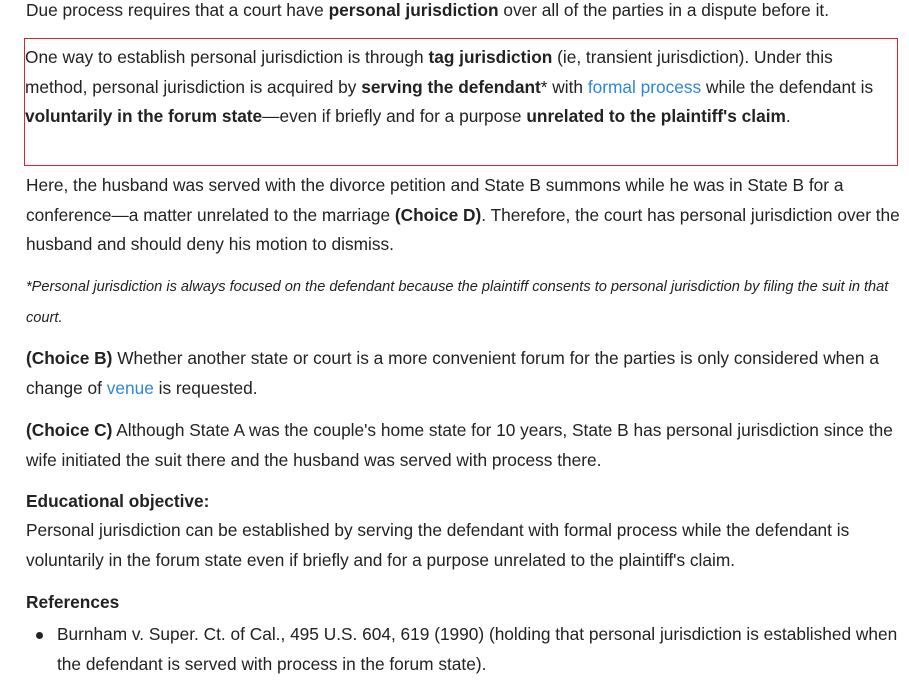  Describe the element at coordinates (656, 116) in the screenshot. I see `bold-term: unrelated to the plaintiff's claim` at that location.